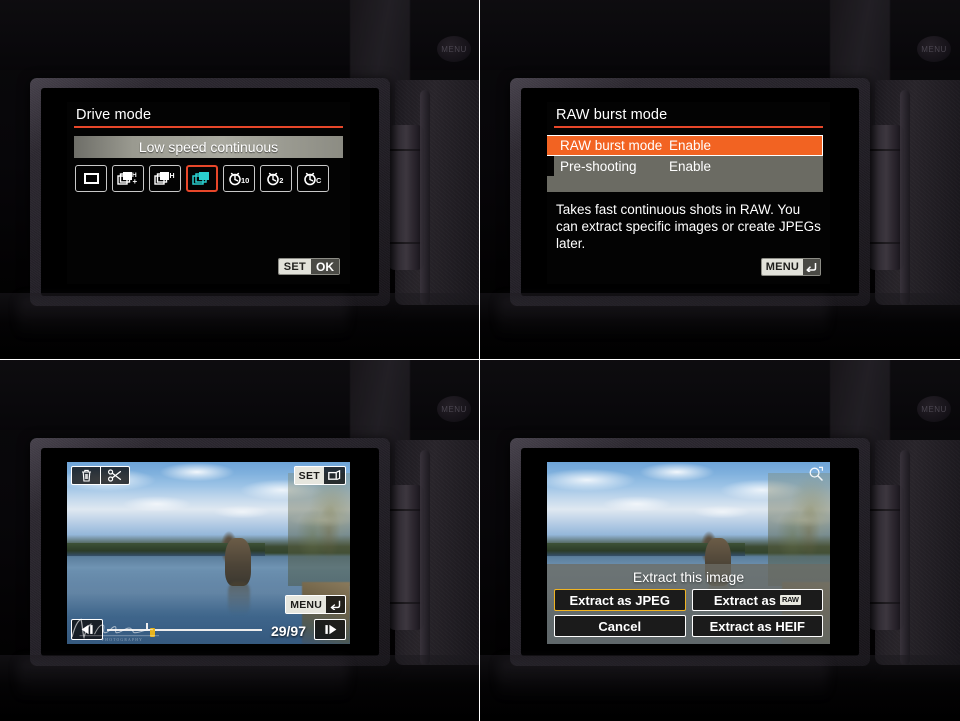  What do you see at coordinates (86, 475) in the screenshot?
I see `trash-icon` at bounding box center [86, 475].